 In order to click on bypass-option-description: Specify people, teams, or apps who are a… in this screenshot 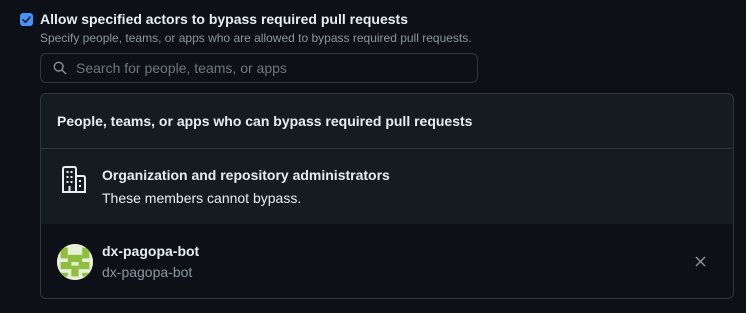, I will do `click(256, 38)`.